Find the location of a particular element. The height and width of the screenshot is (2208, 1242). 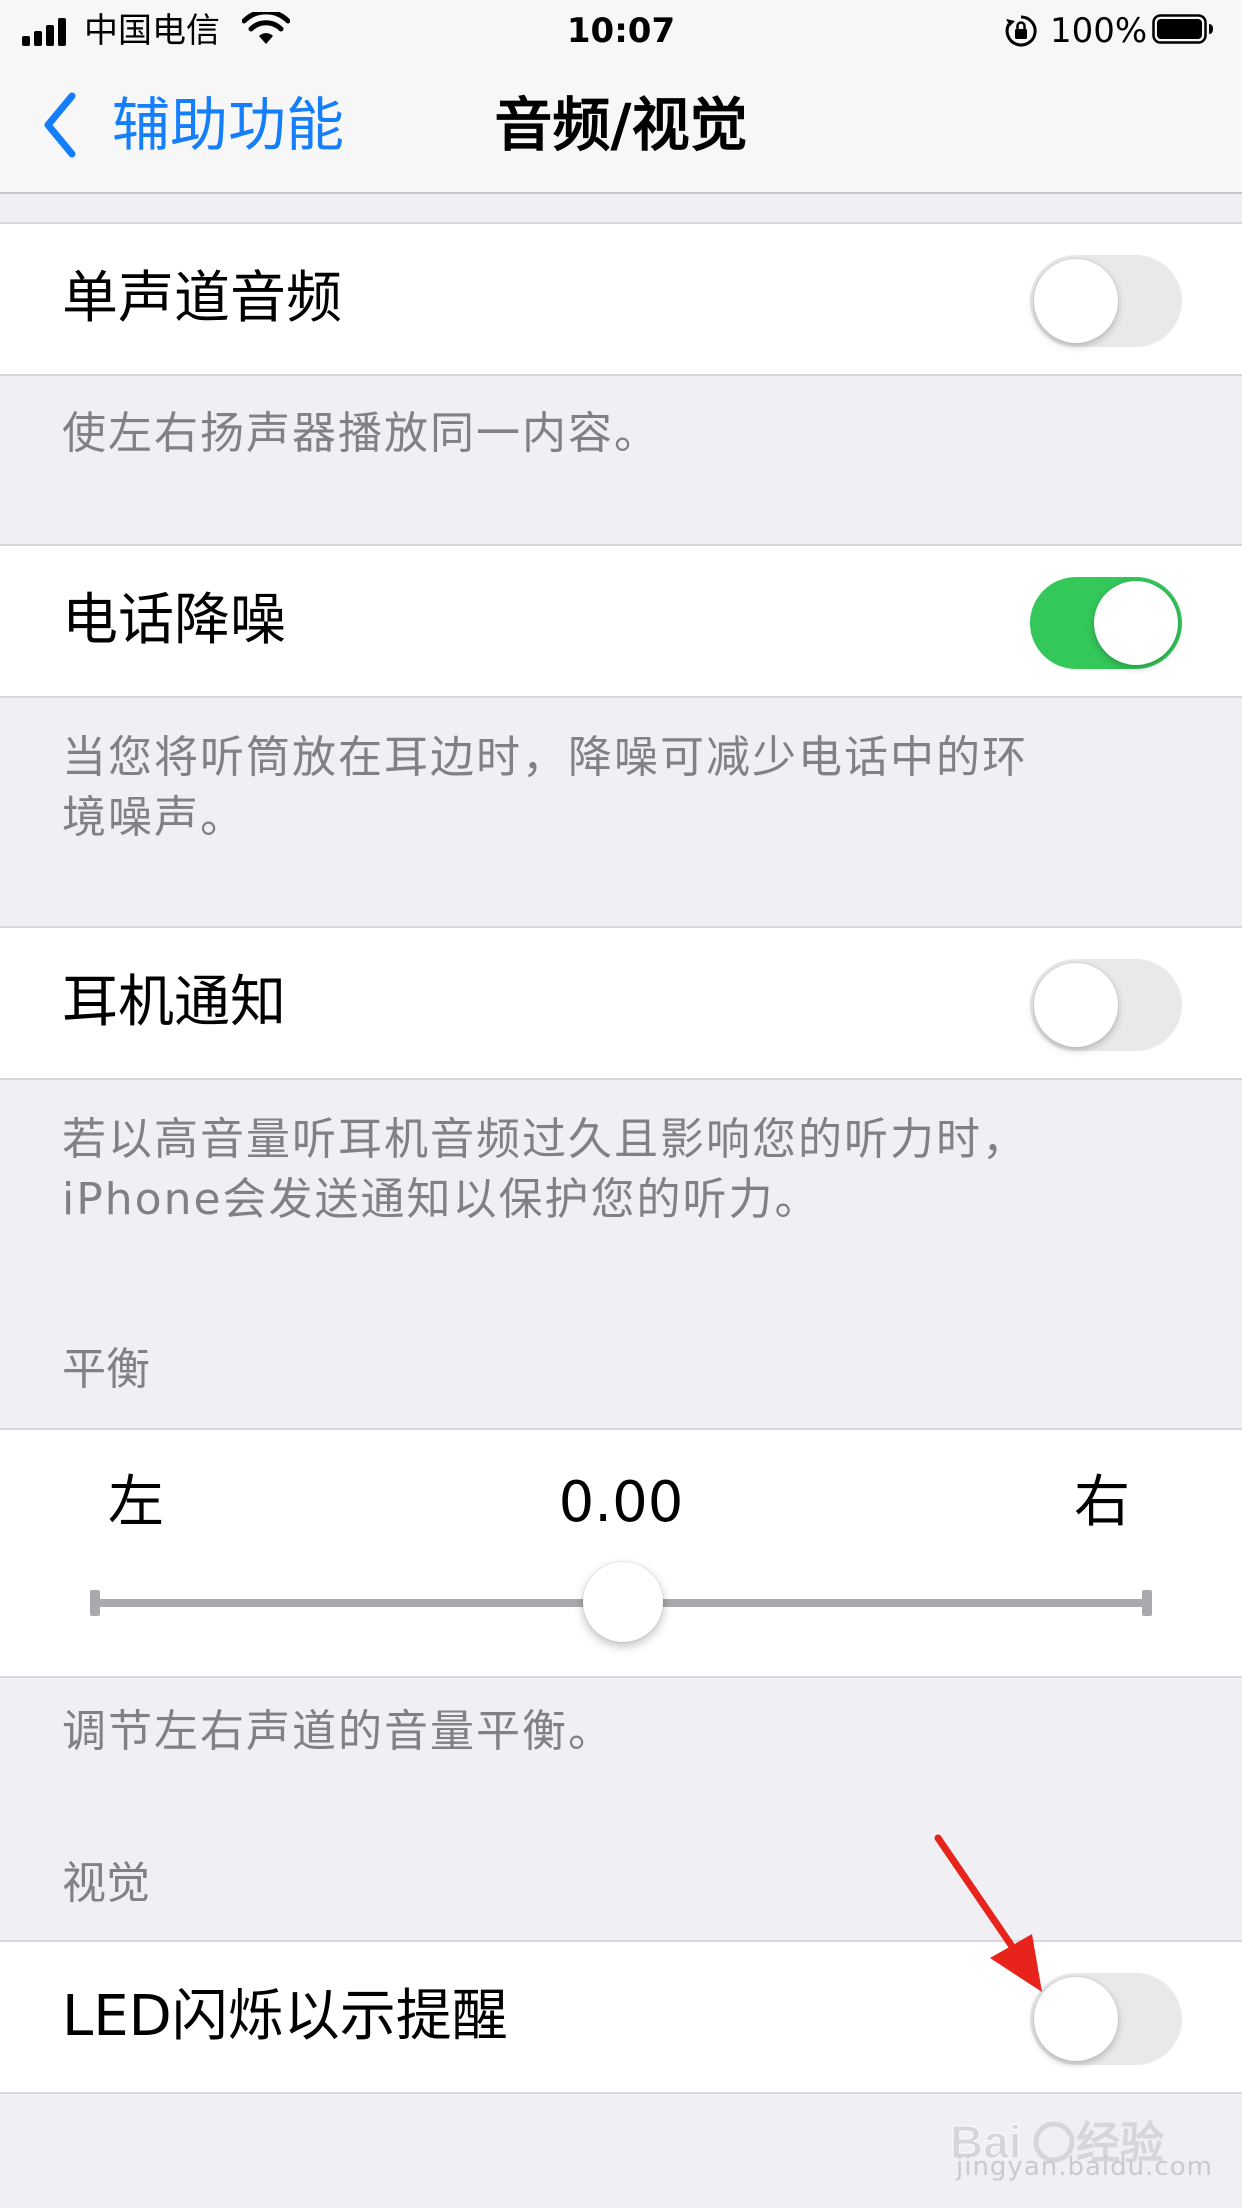

phone-noise-toggle is located at coordinates (1106, 623).